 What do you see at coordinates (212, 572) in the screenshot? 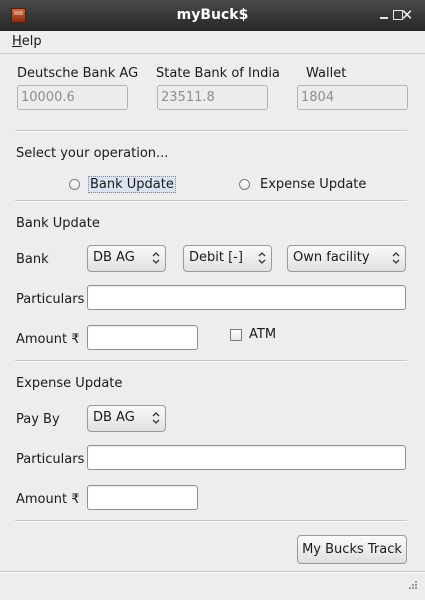
I see `status-divider` at bounding box center [212, 572].